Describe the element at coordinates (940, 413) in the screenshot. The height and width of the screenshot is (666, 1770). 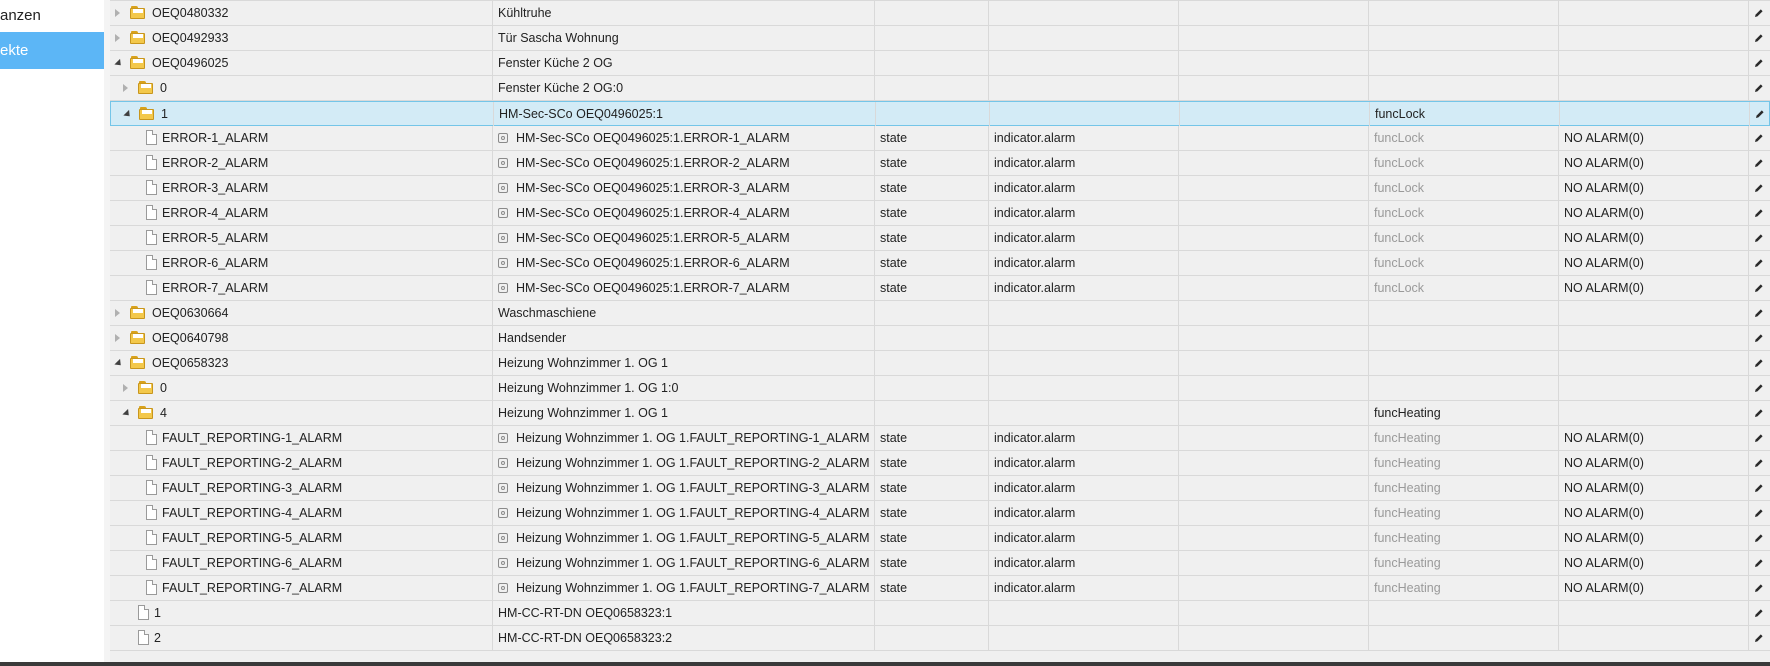
I see `tree-row-folder: 4 Heizung Wohnzimmer 1. OG 1 funcHeating` at that location.